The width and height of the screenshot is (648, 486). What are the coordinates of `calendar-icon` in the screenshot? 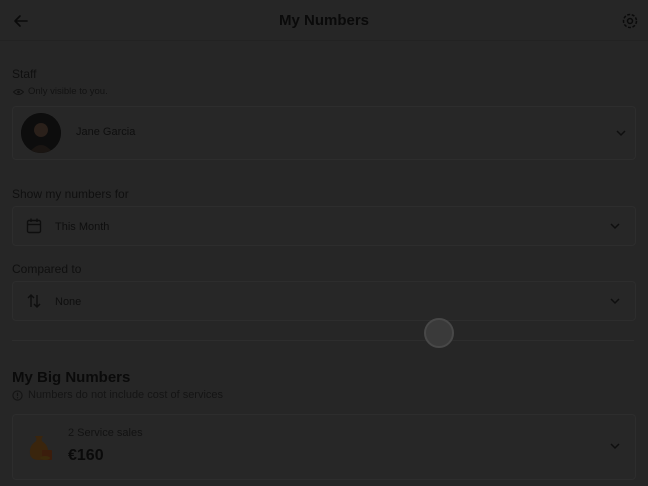 It's located at (34, 226).